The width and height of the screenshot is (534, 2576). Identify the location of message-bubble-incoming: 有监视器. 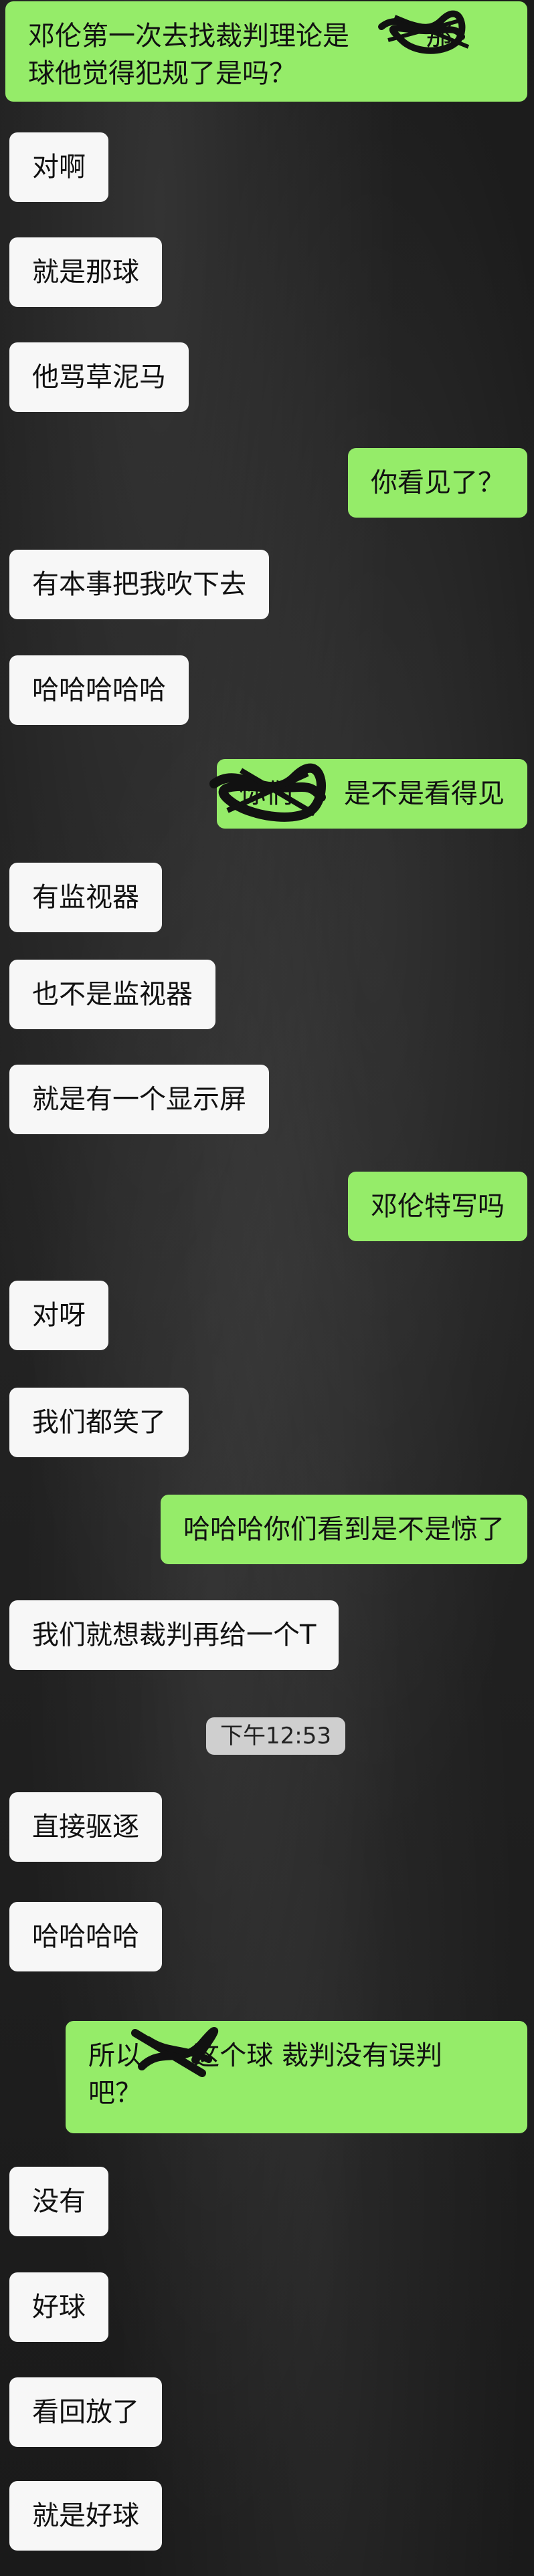
(86, 898).